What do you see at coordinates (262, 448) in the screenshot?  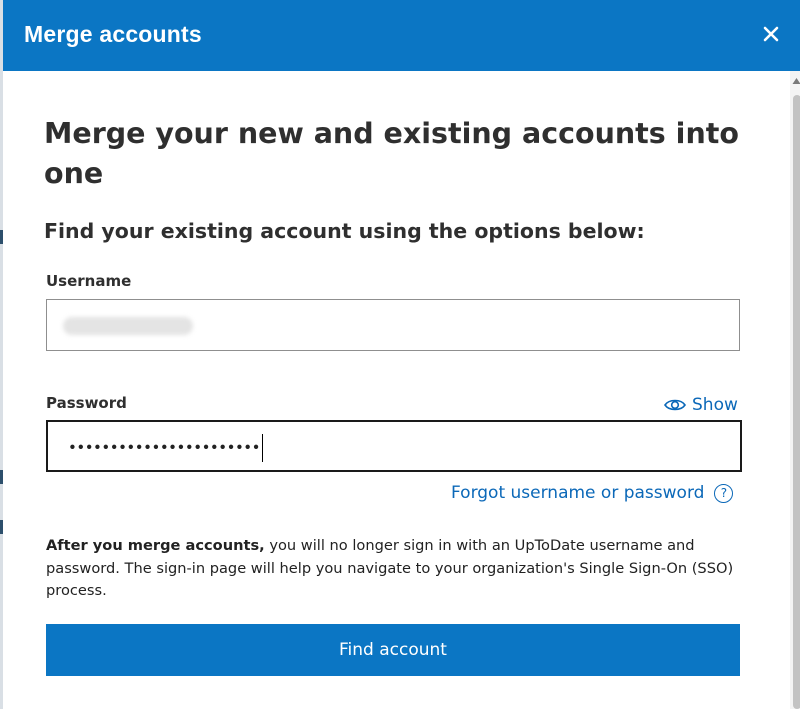 I see `text-caret` at bounding box center [262, 448].